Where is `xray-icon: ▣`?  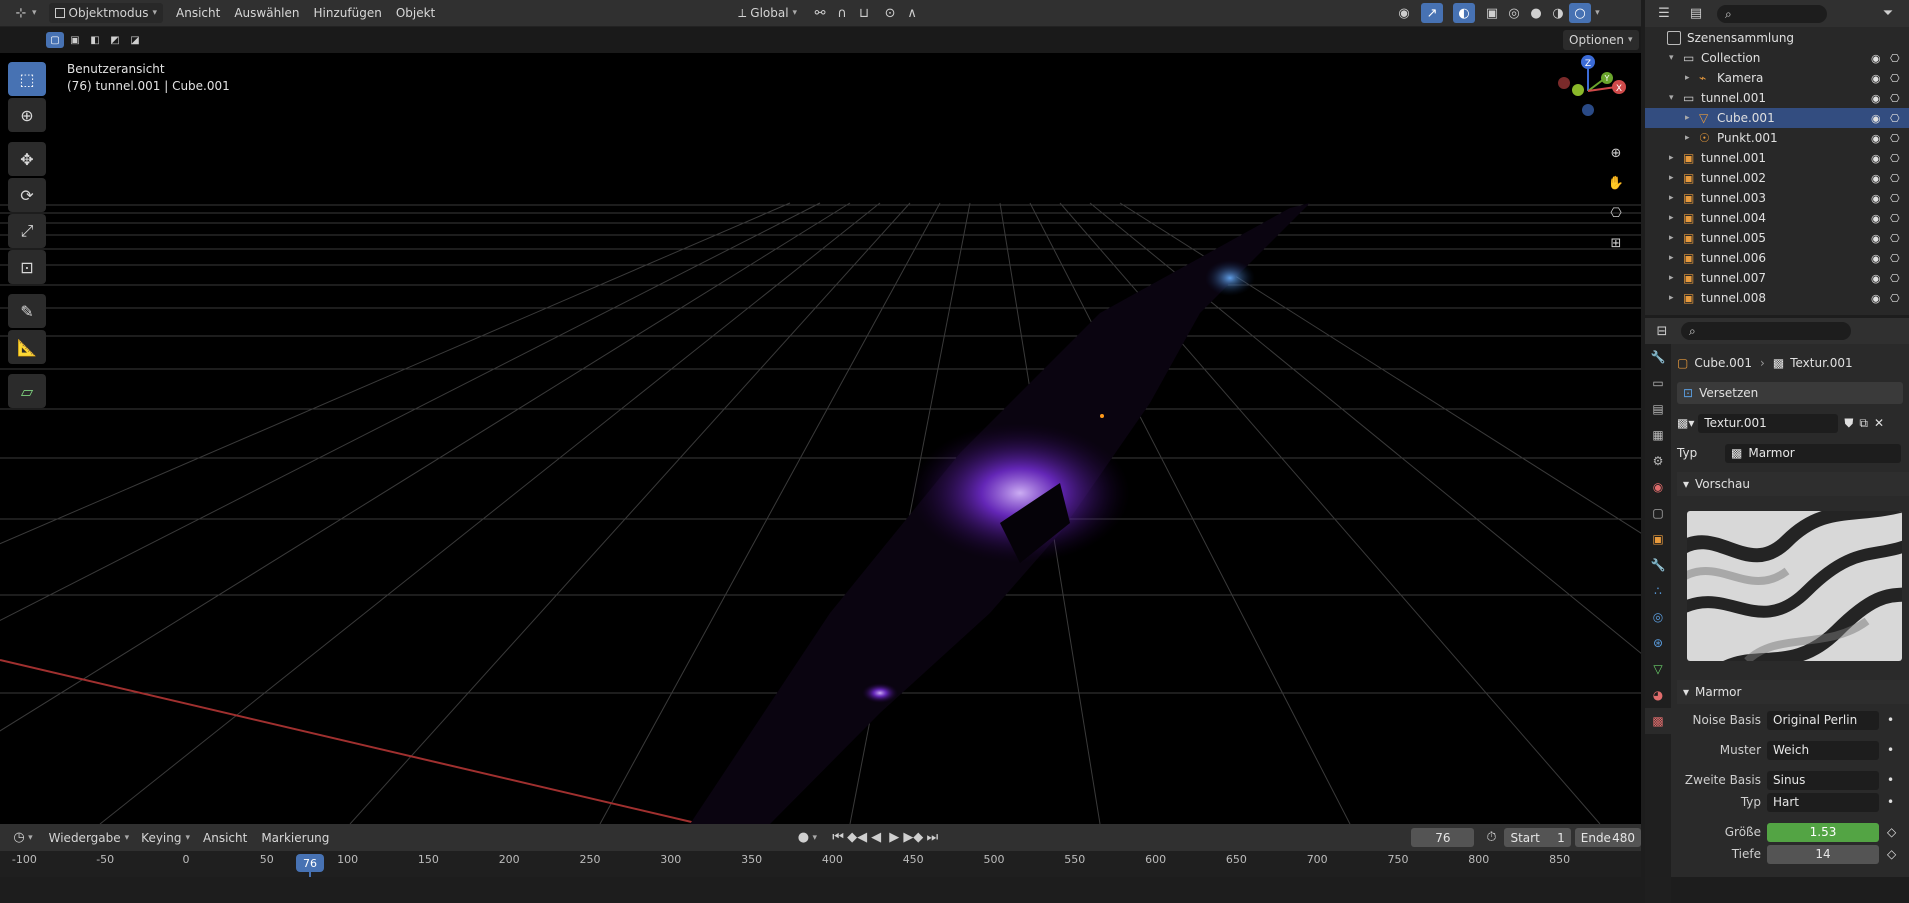 xray-icon: ▣ is located at coordinates (1492, 13).